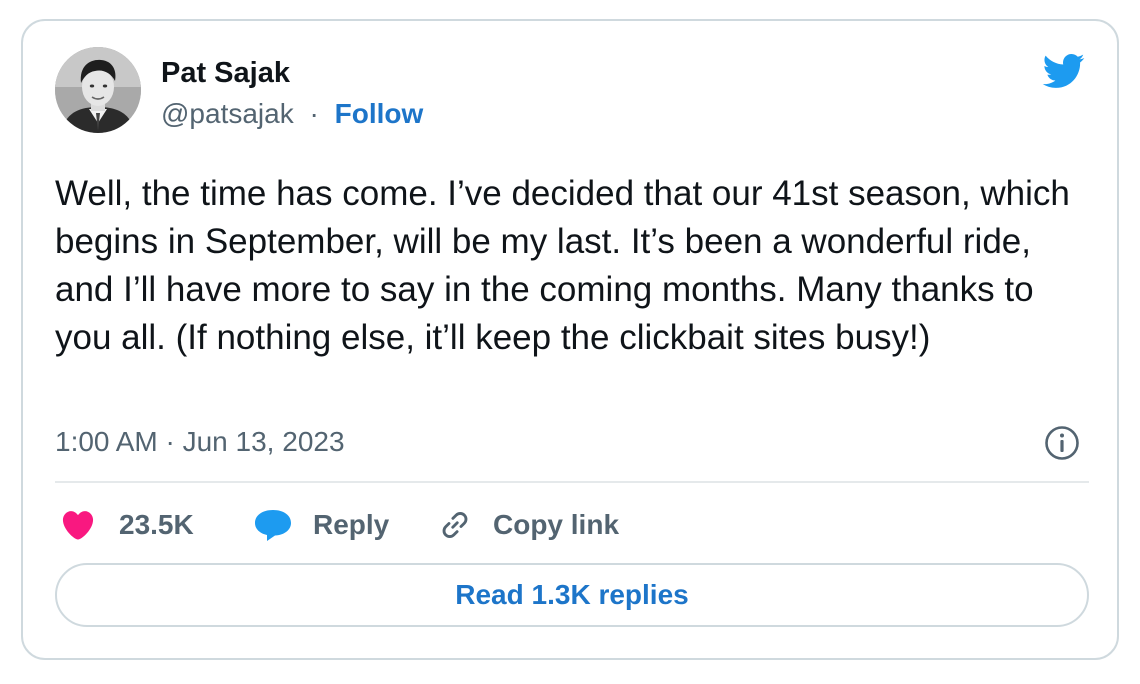 The width and height of the screenshot is (1140, 684). I want to click on like-button: 23.5K, so click(125, 525).